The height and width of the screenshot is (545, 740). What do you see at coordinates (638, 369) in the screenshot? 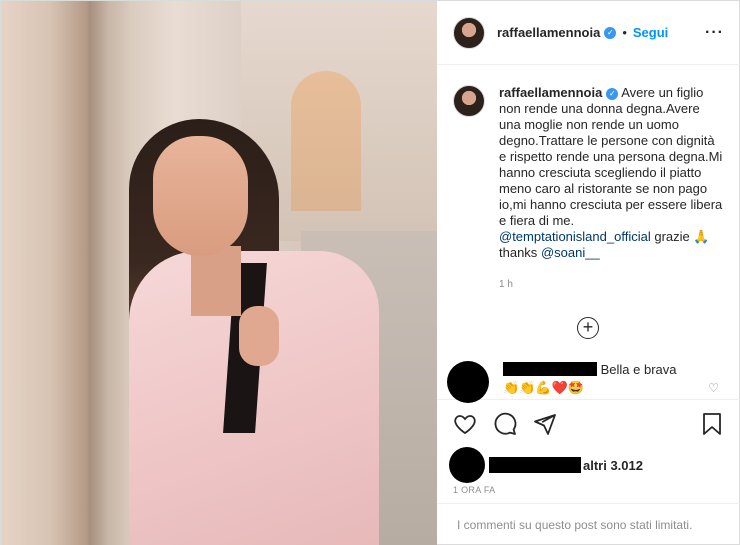
I see `comment-text: Bella e brava` at bounding box center [638, 369].